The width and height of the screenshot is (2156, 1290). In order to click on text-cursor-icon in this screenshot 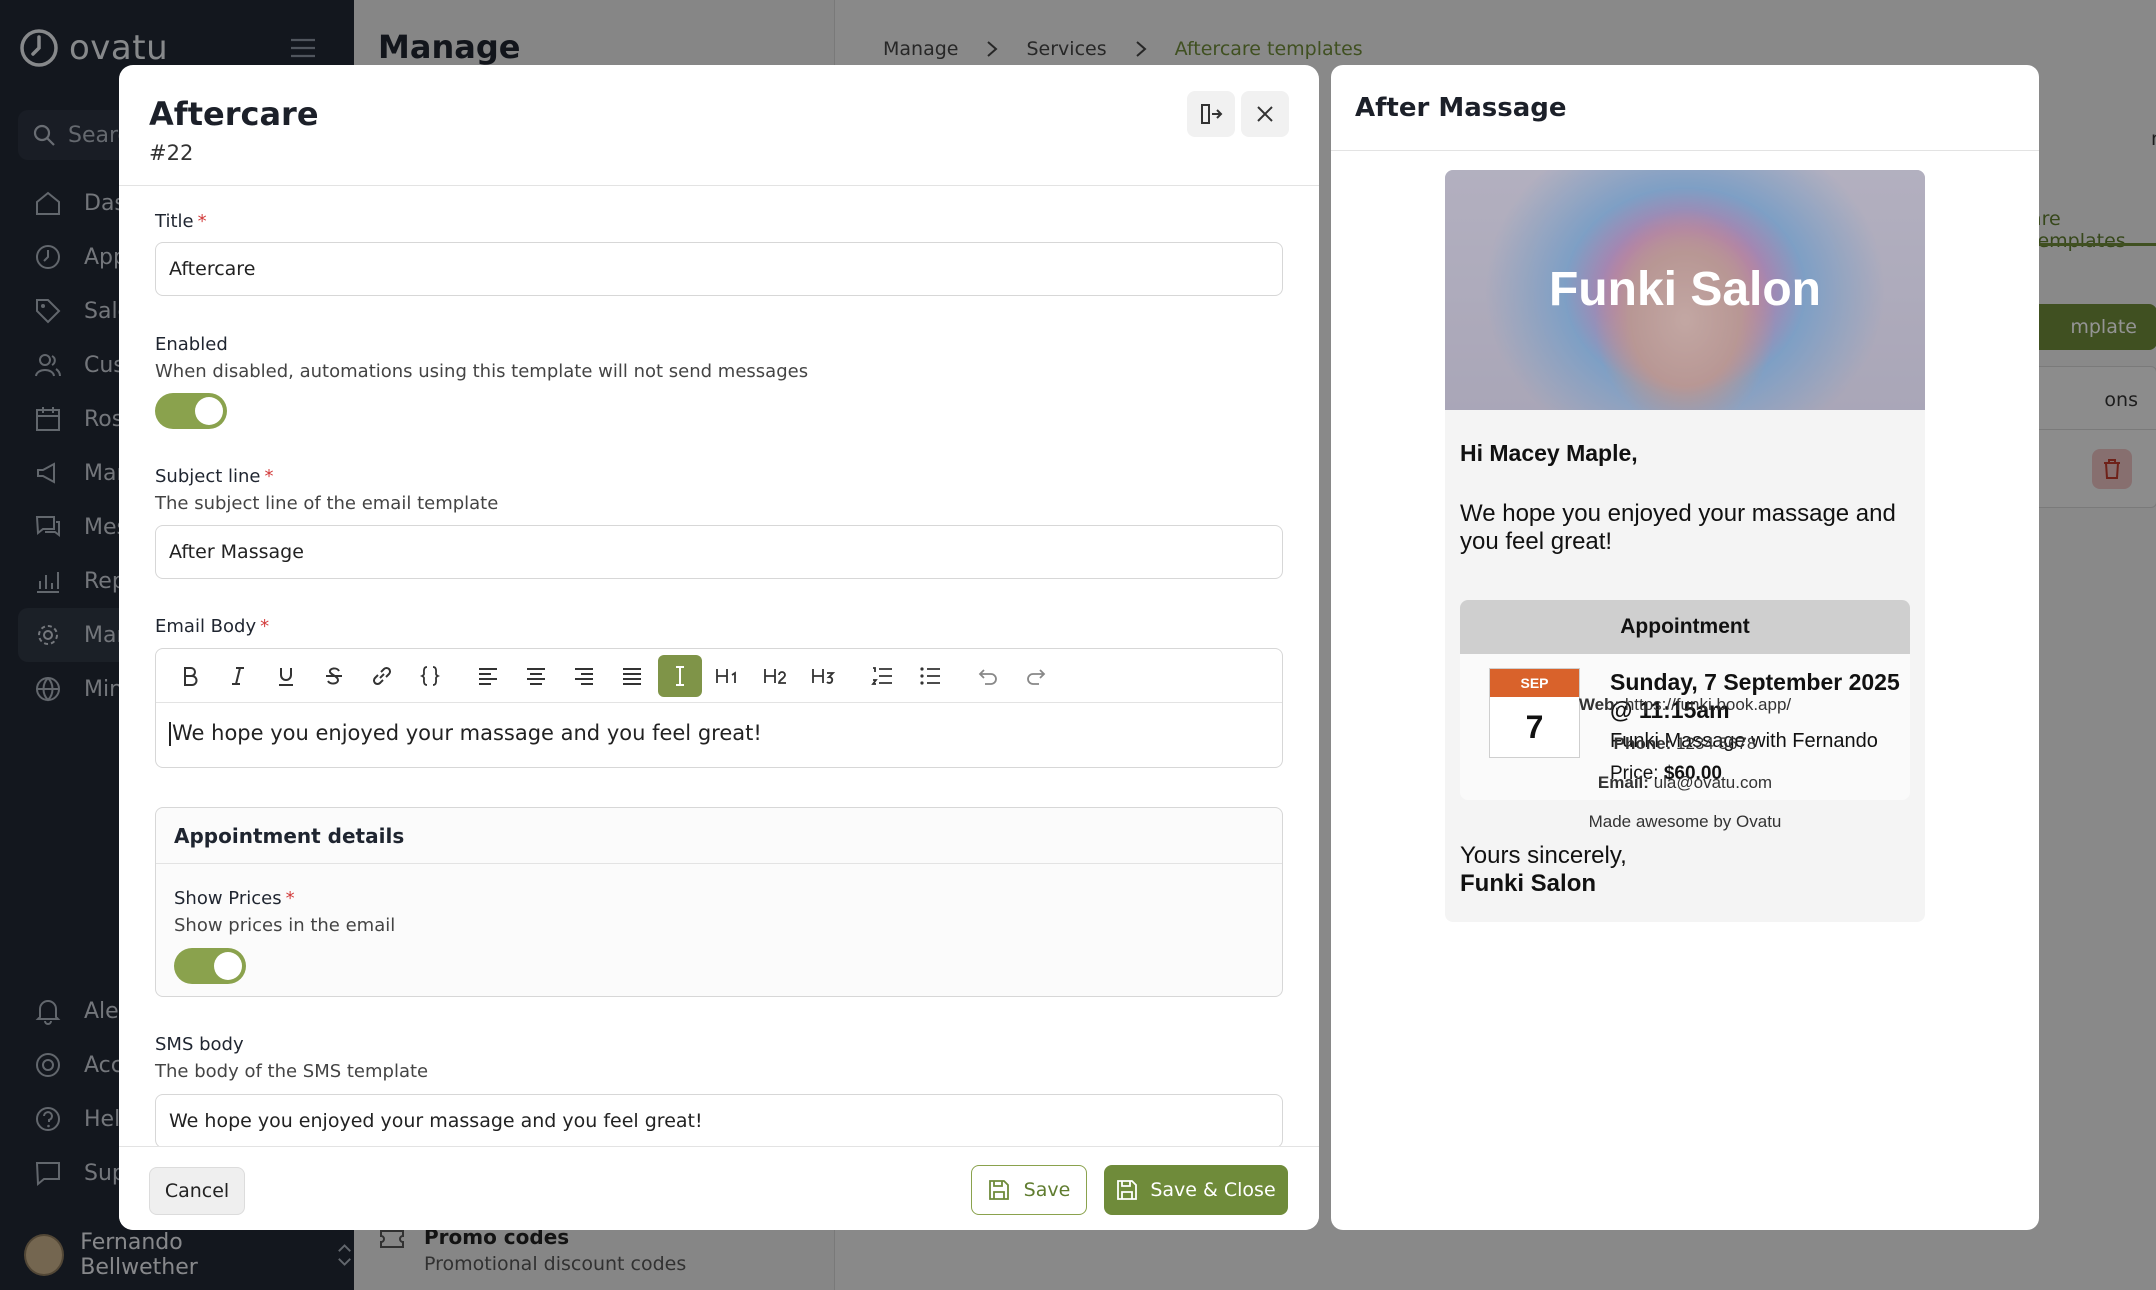, I will do `click(680, 675)`.